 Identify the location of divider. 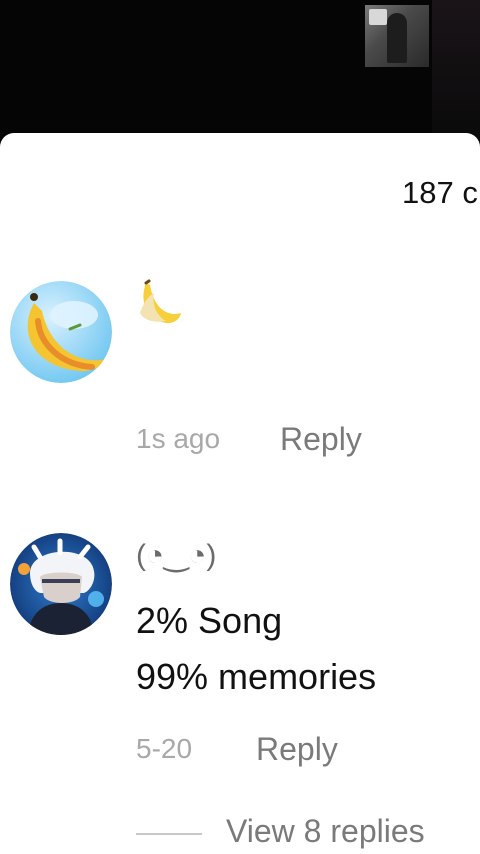
(169, 834).